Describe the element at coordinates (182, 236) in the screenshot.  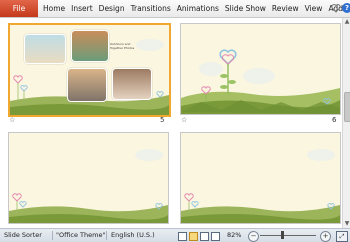
I see `normal-view-icon` at that location.